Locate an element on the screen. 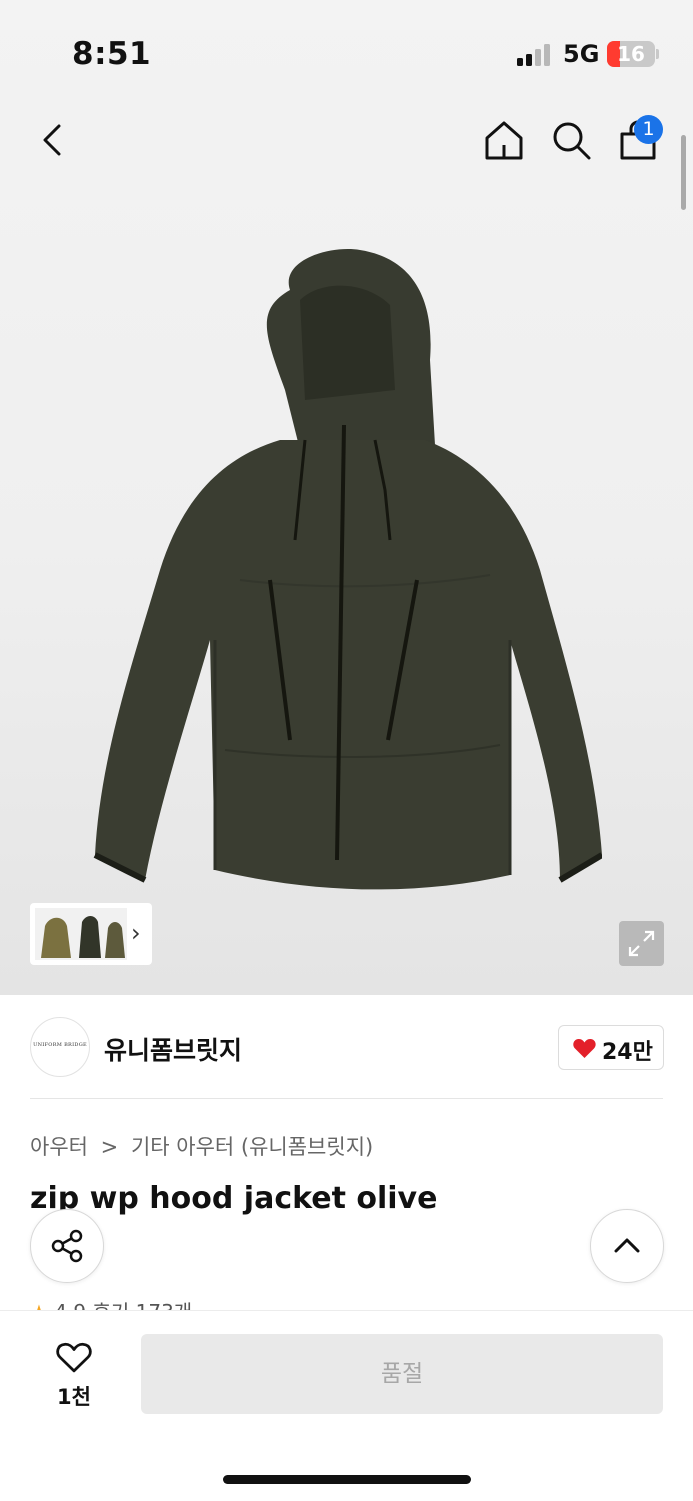 The height and width of the screenshot is (1501, 693). shop-logo: UNIFORM BRIDGE is located at coordinates (60, 1047).